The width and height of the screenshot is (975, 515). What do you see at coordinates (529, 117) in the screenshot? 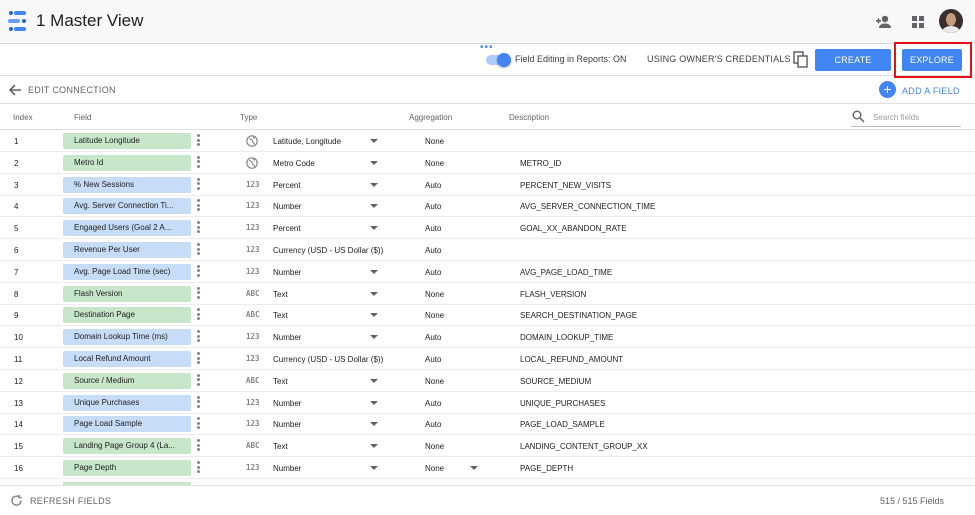
I see `column-header-description: Description` at bounding box center [529, 117].